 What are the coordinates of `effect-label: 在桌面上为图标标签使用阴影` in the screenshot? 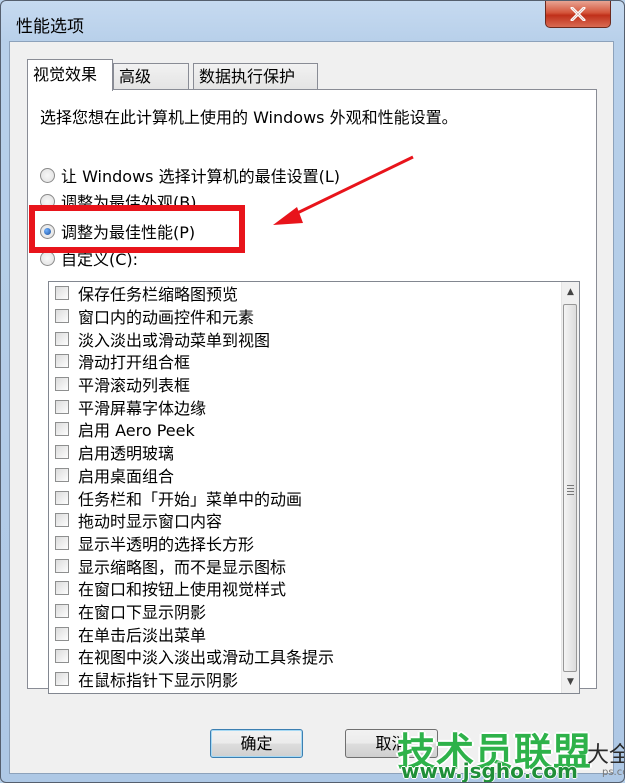 It's located at (182, 691).